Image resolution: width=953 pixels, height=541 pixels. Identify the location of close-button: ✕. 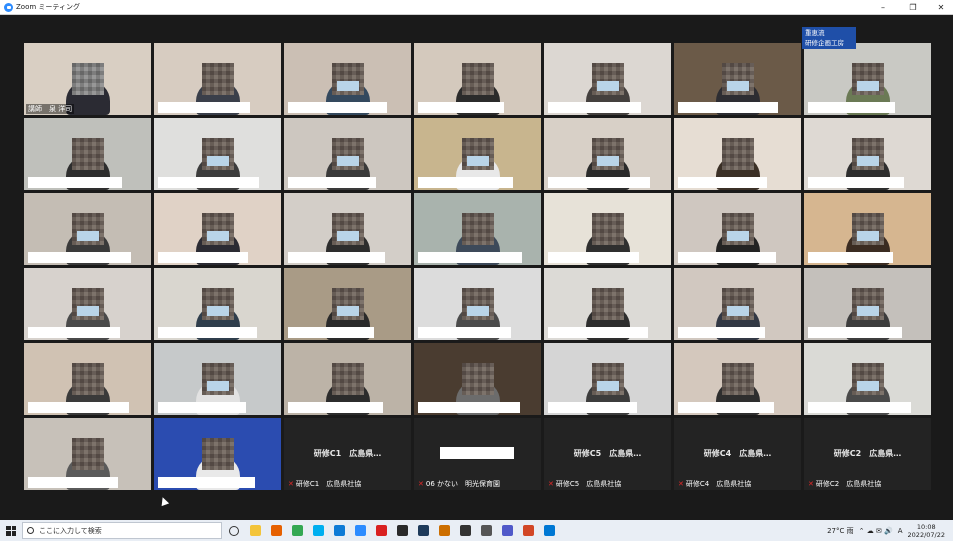
(940, 7).